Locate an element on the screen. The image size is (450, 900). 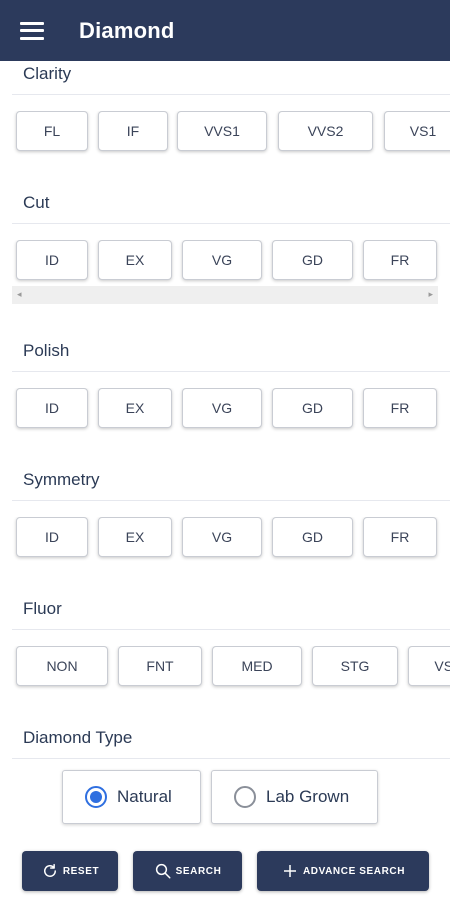
advance-search-button: ADVANCE SEARCH is located at coordinates (343, 871).